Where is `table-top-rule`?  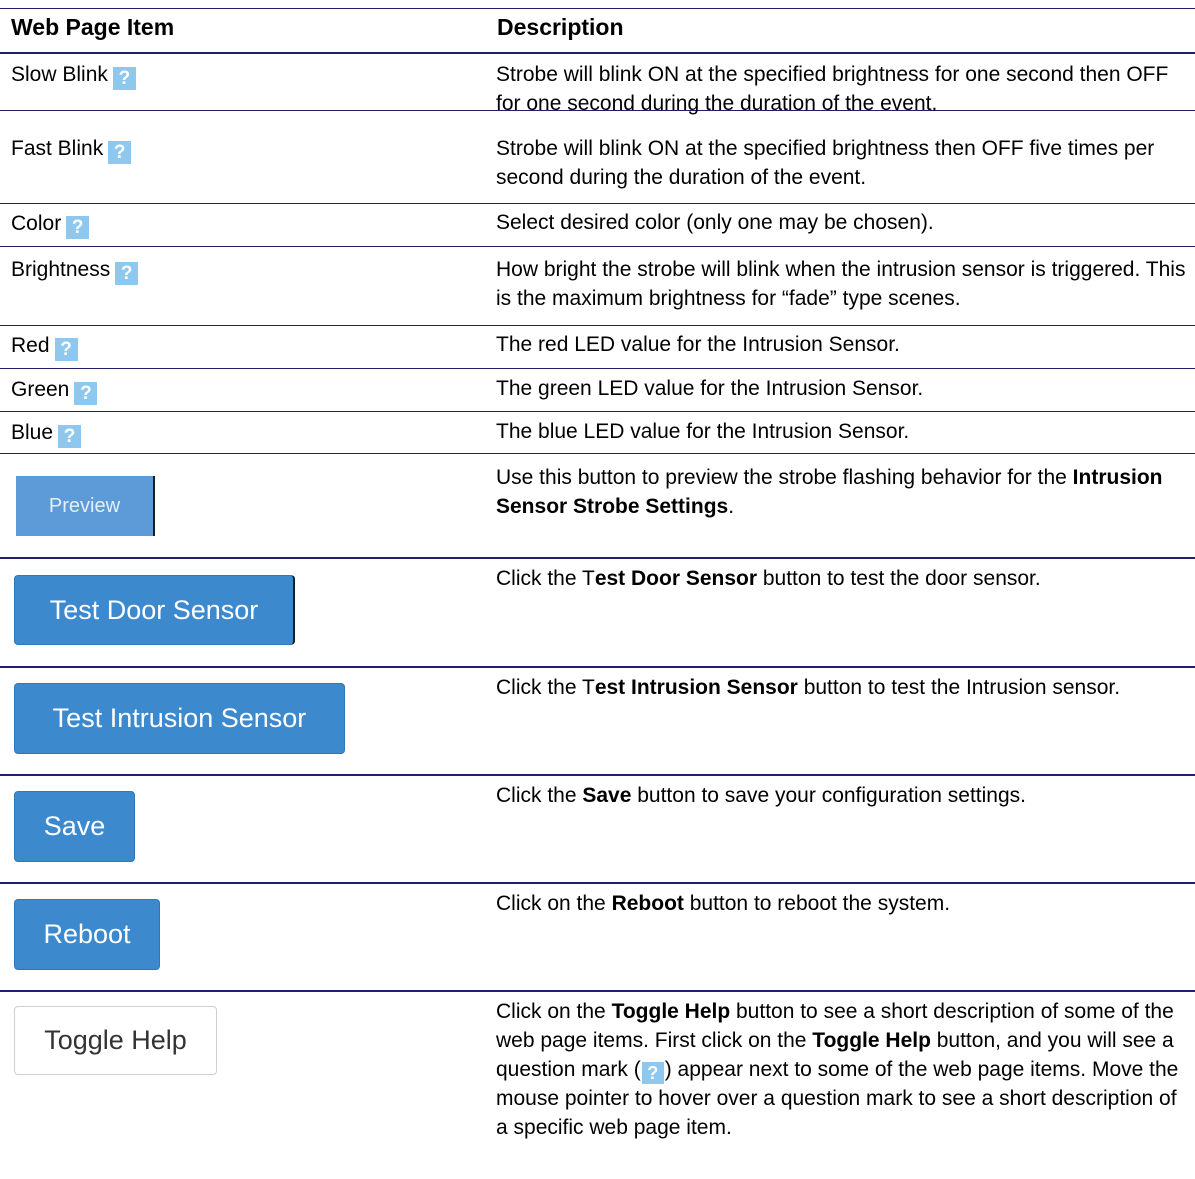 table-top-rule is located at coordinates (597, 8).